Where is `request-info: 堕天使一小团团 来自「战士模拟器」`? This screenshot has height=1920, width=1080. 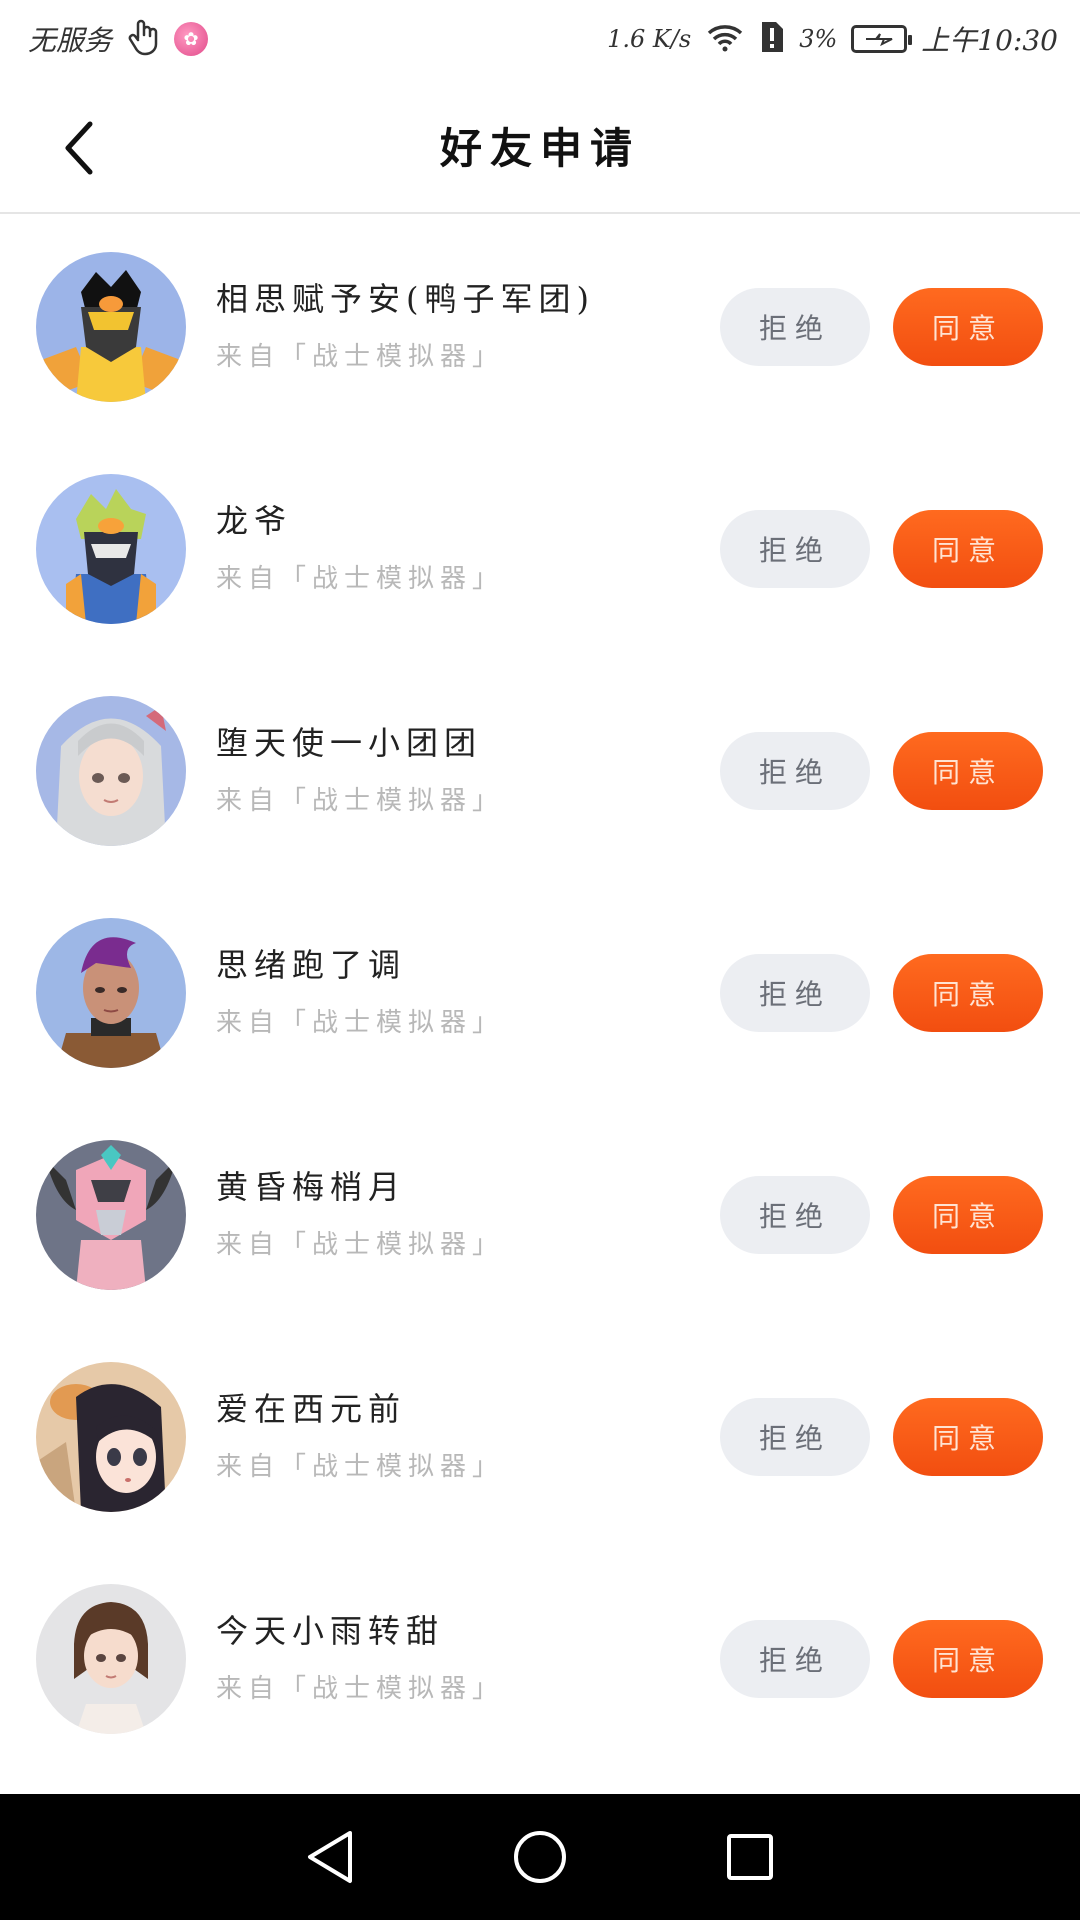
request-info: 堕天使一小团团 来自「战士模拟器」 is located at coordinates (360, 767).